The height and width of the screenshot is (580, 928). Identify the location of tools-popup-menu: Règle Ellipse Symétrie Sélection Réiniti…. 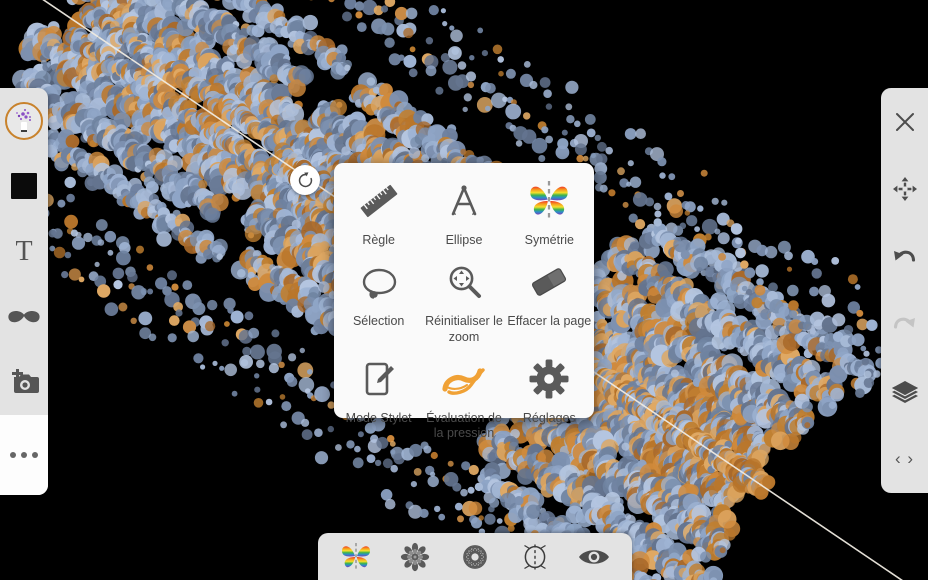
(464, 301).